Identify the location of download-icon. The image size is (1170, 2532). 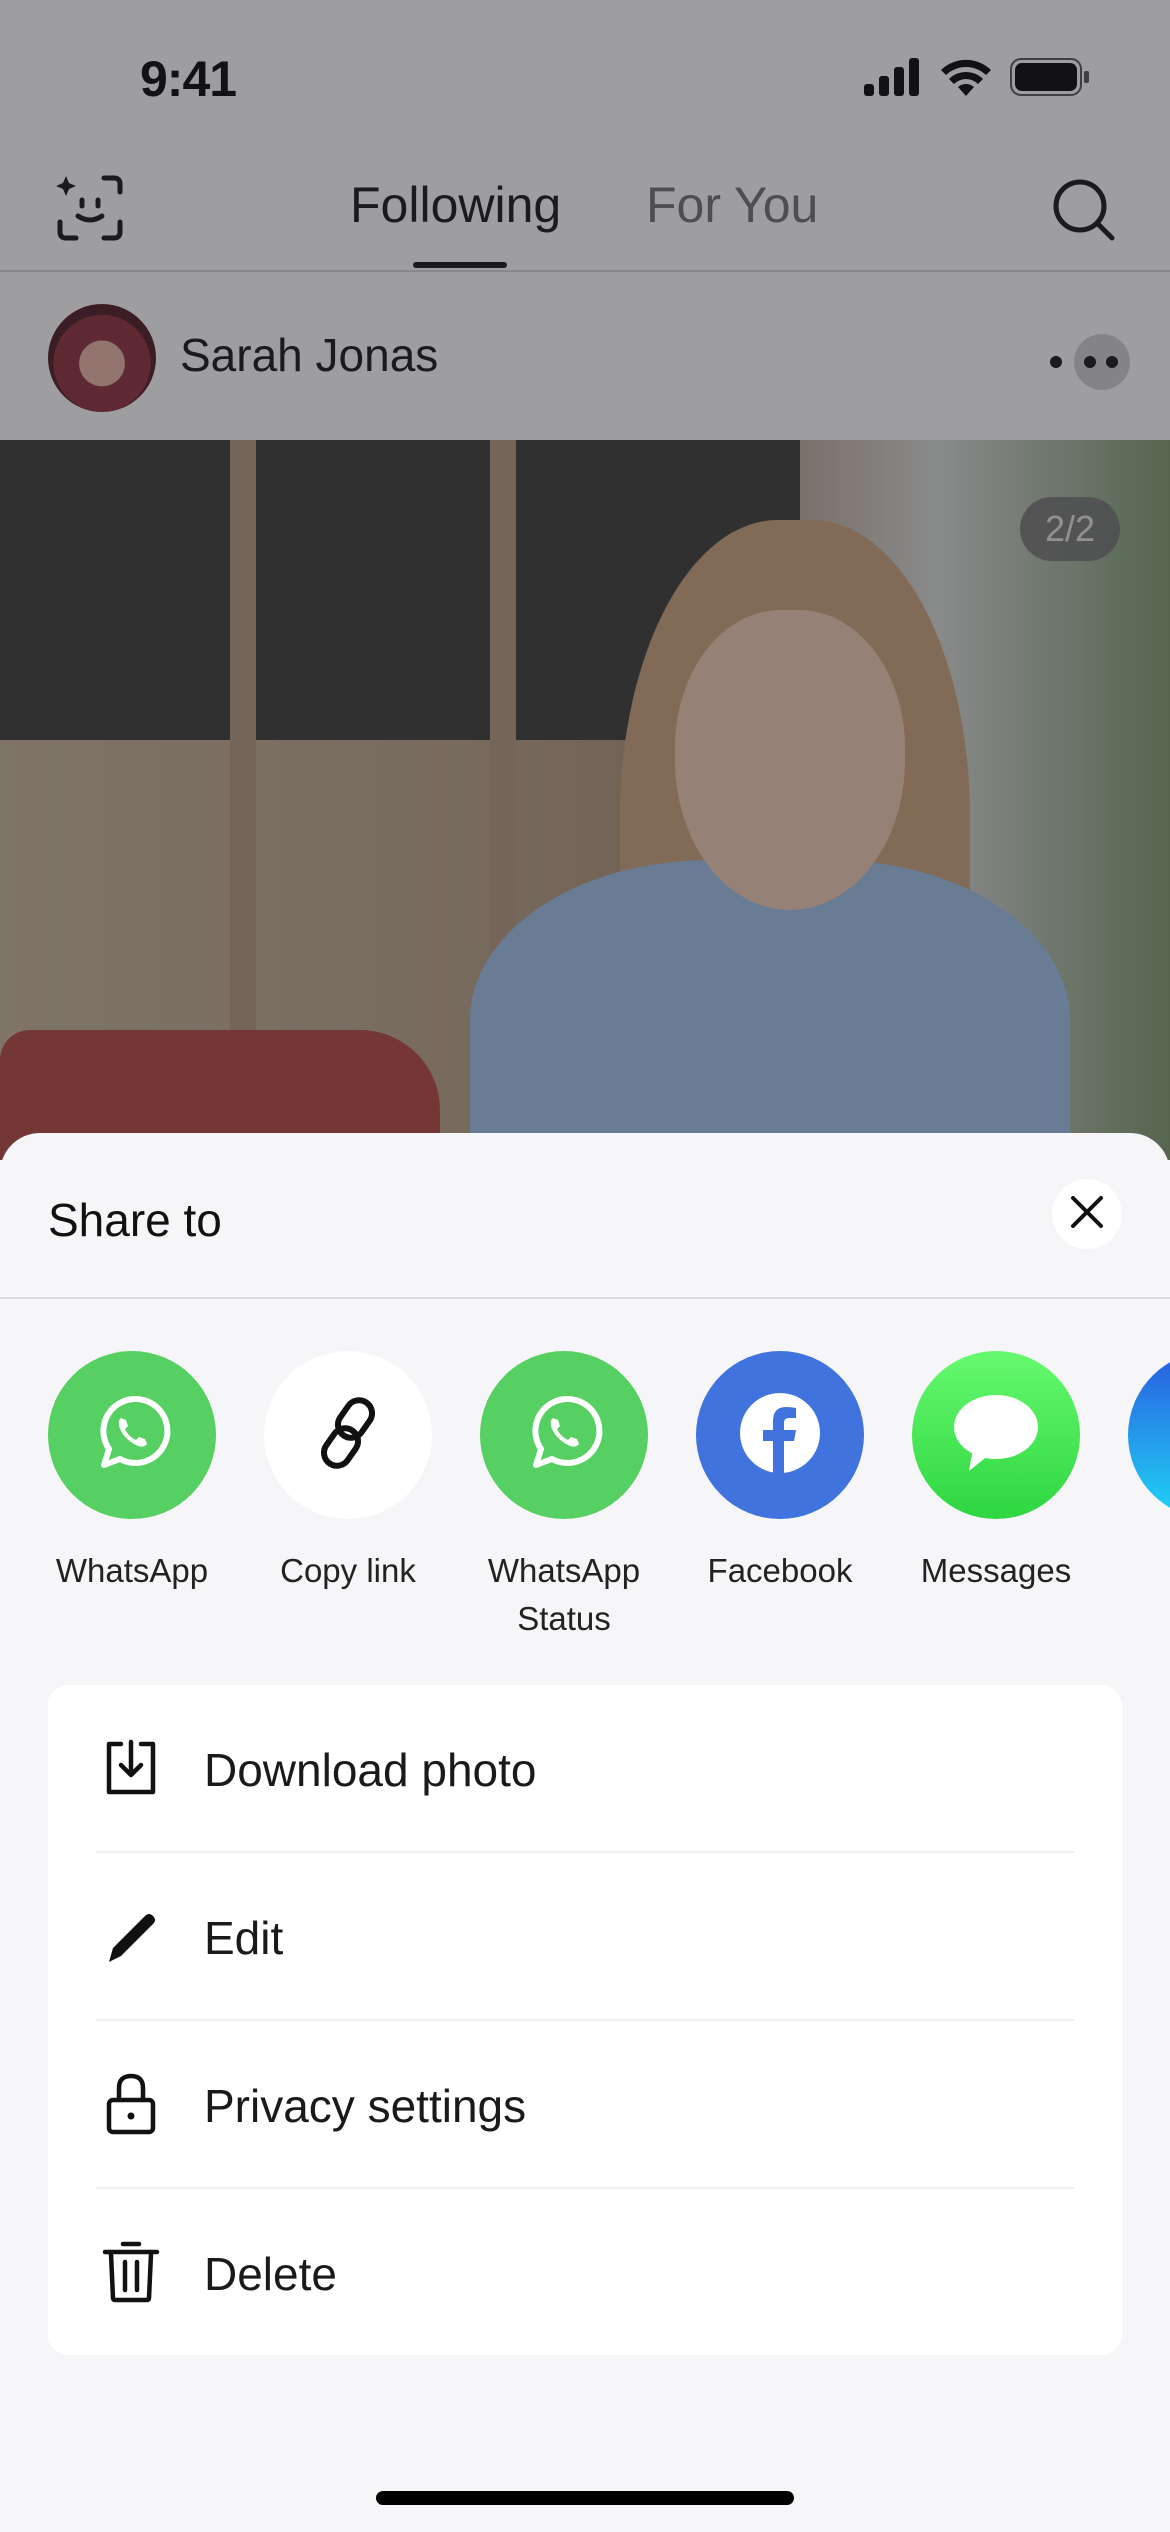
(131, 1768).